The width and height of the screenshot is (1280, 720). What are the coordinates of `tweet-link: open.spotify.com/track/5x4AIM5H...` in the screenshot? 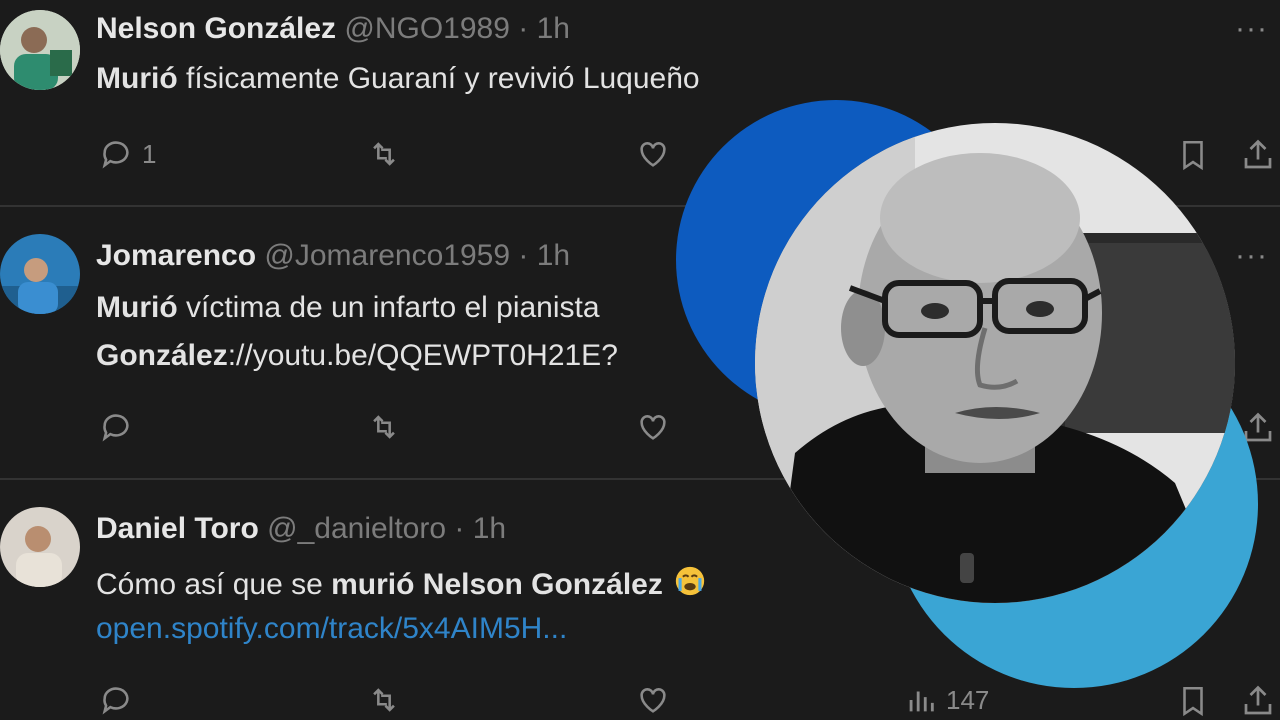 It's located at (331, 629).